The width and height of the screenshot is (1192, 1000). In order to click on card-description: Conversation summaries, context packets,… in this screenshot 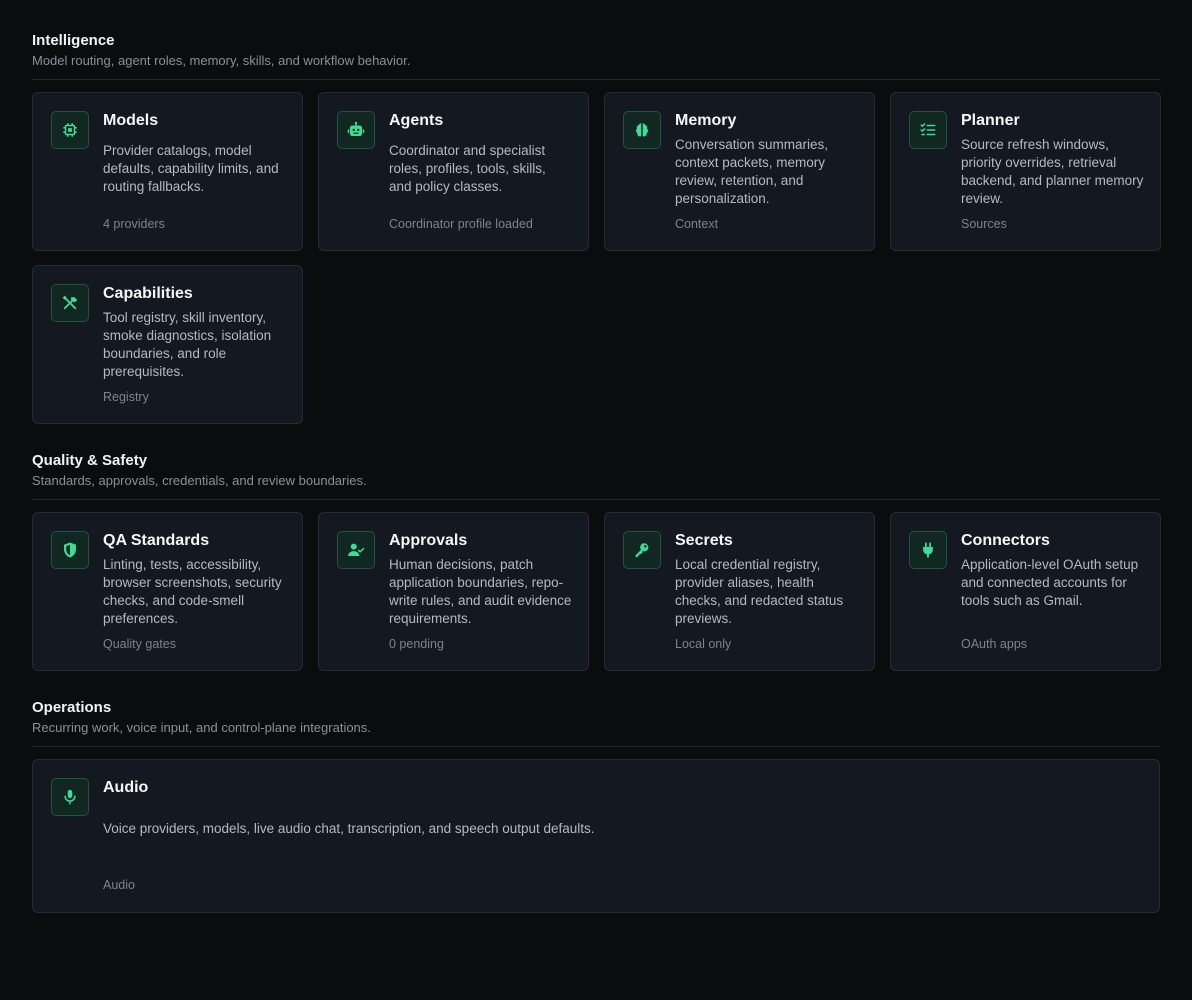, I will do `click(752, 171)`.